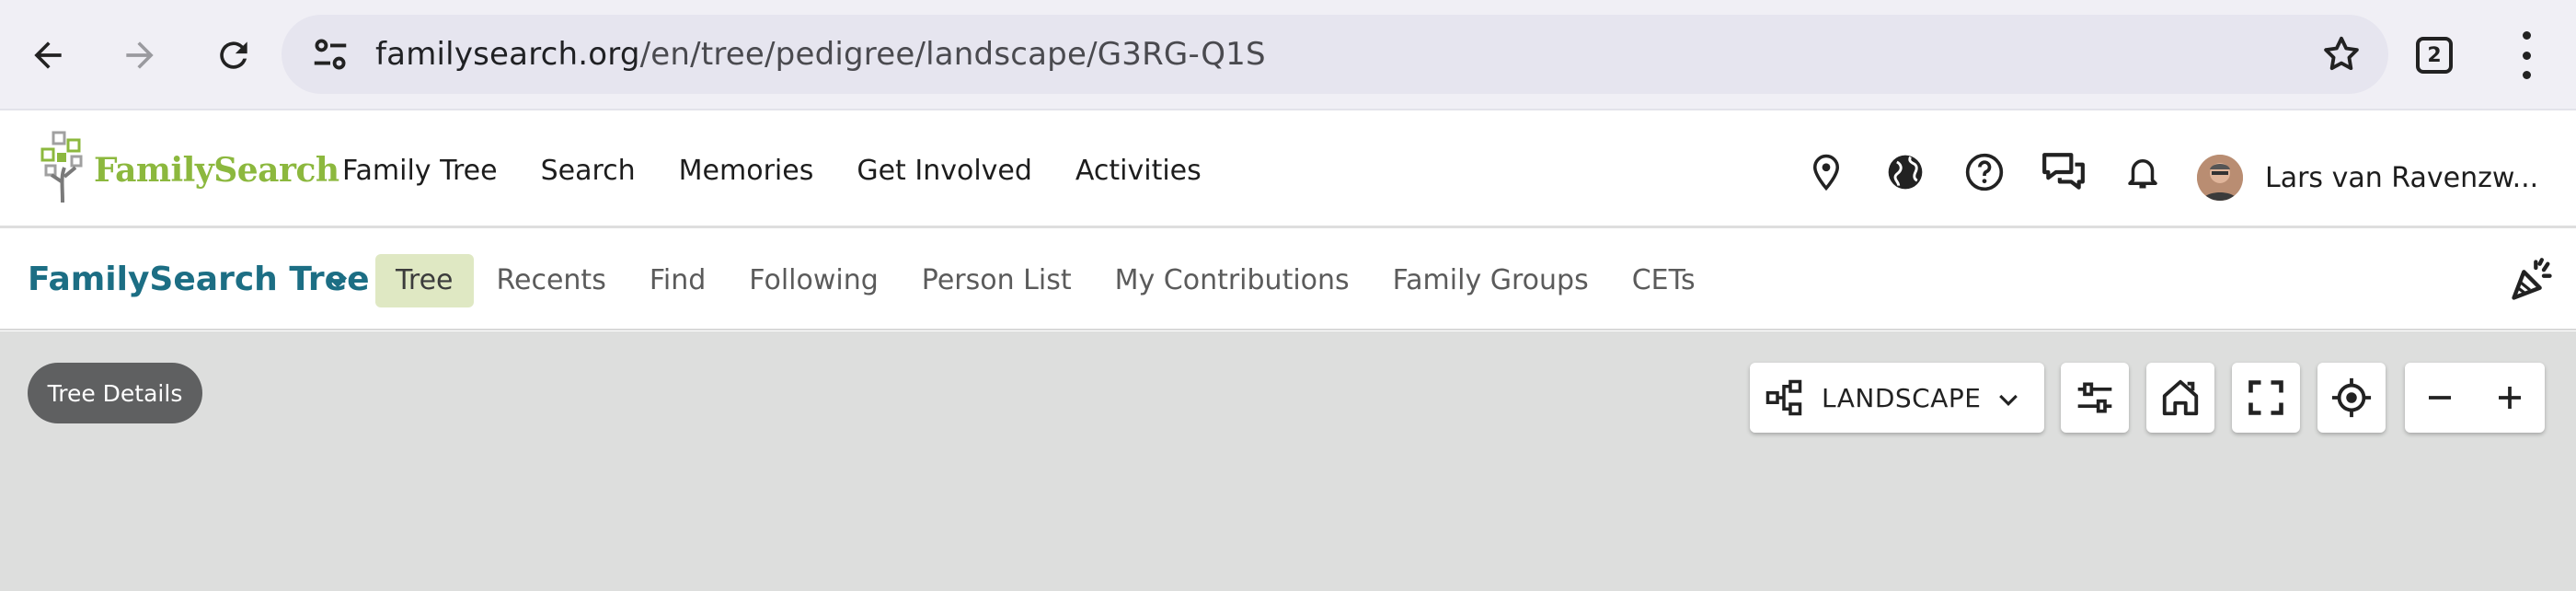  Describe the element at coordinates (952, 54) in the screenshot. I see `url-path: /en/tree/pedigree/landscape/G3RG-Q1S` at that location.